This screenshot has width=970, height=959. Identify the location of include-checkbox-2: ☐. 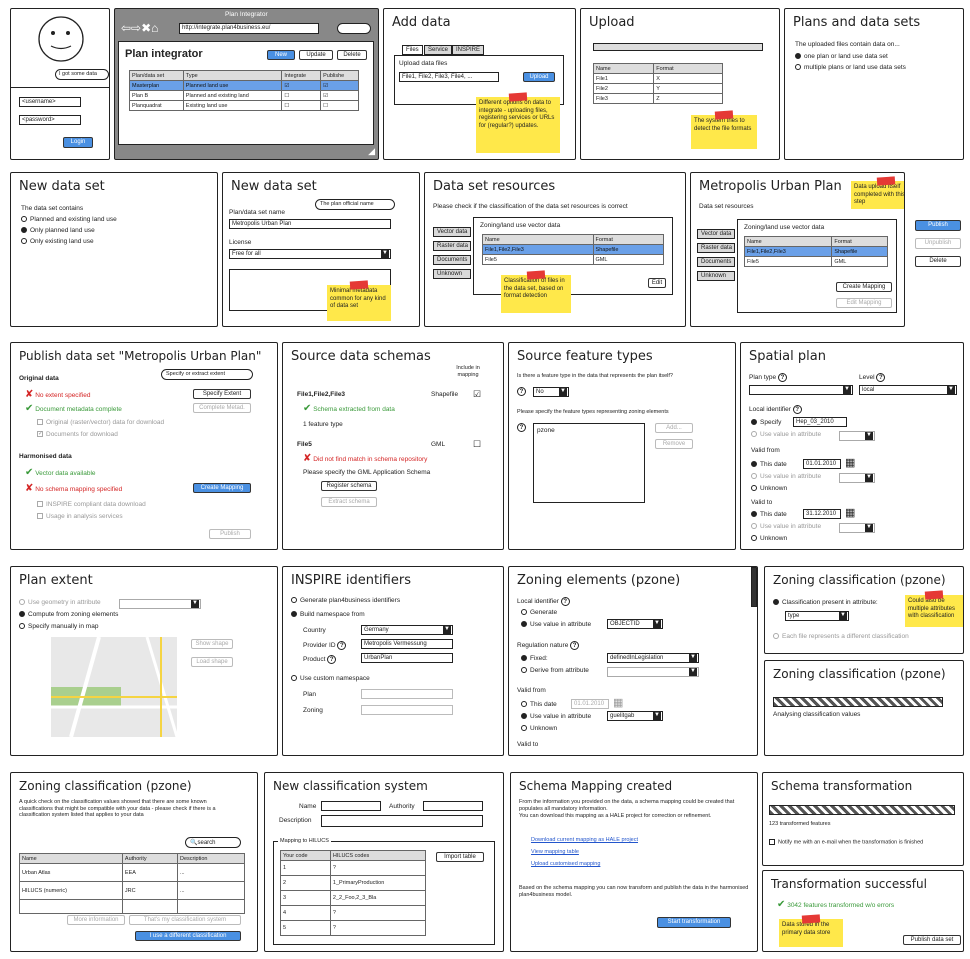
(477, 444).